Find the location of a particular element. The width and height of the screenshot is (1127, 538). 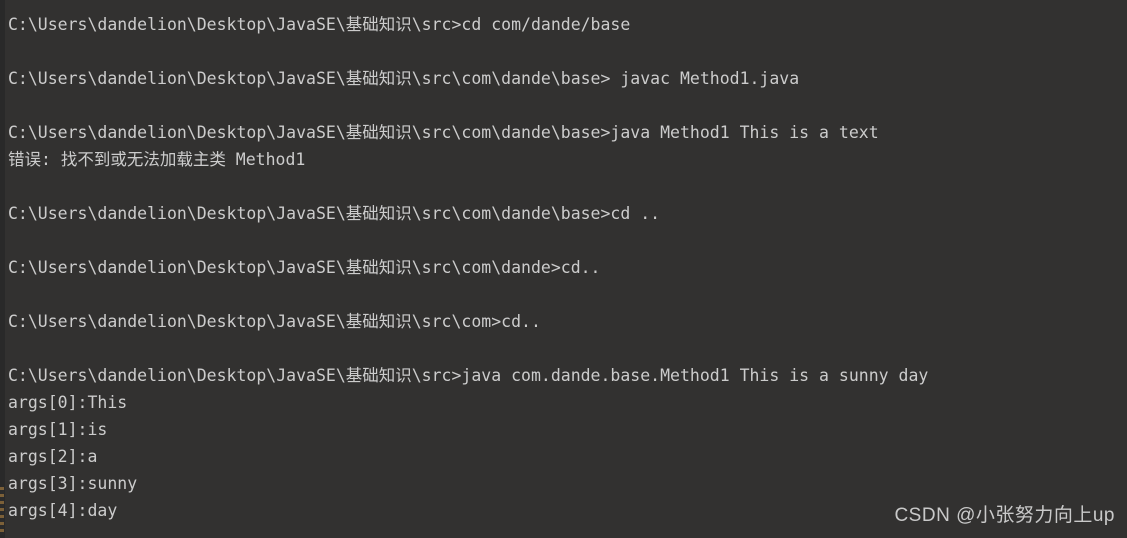

csdn-watermark: CSDN @小张努力向上up is located at coordinates (1004, 515).